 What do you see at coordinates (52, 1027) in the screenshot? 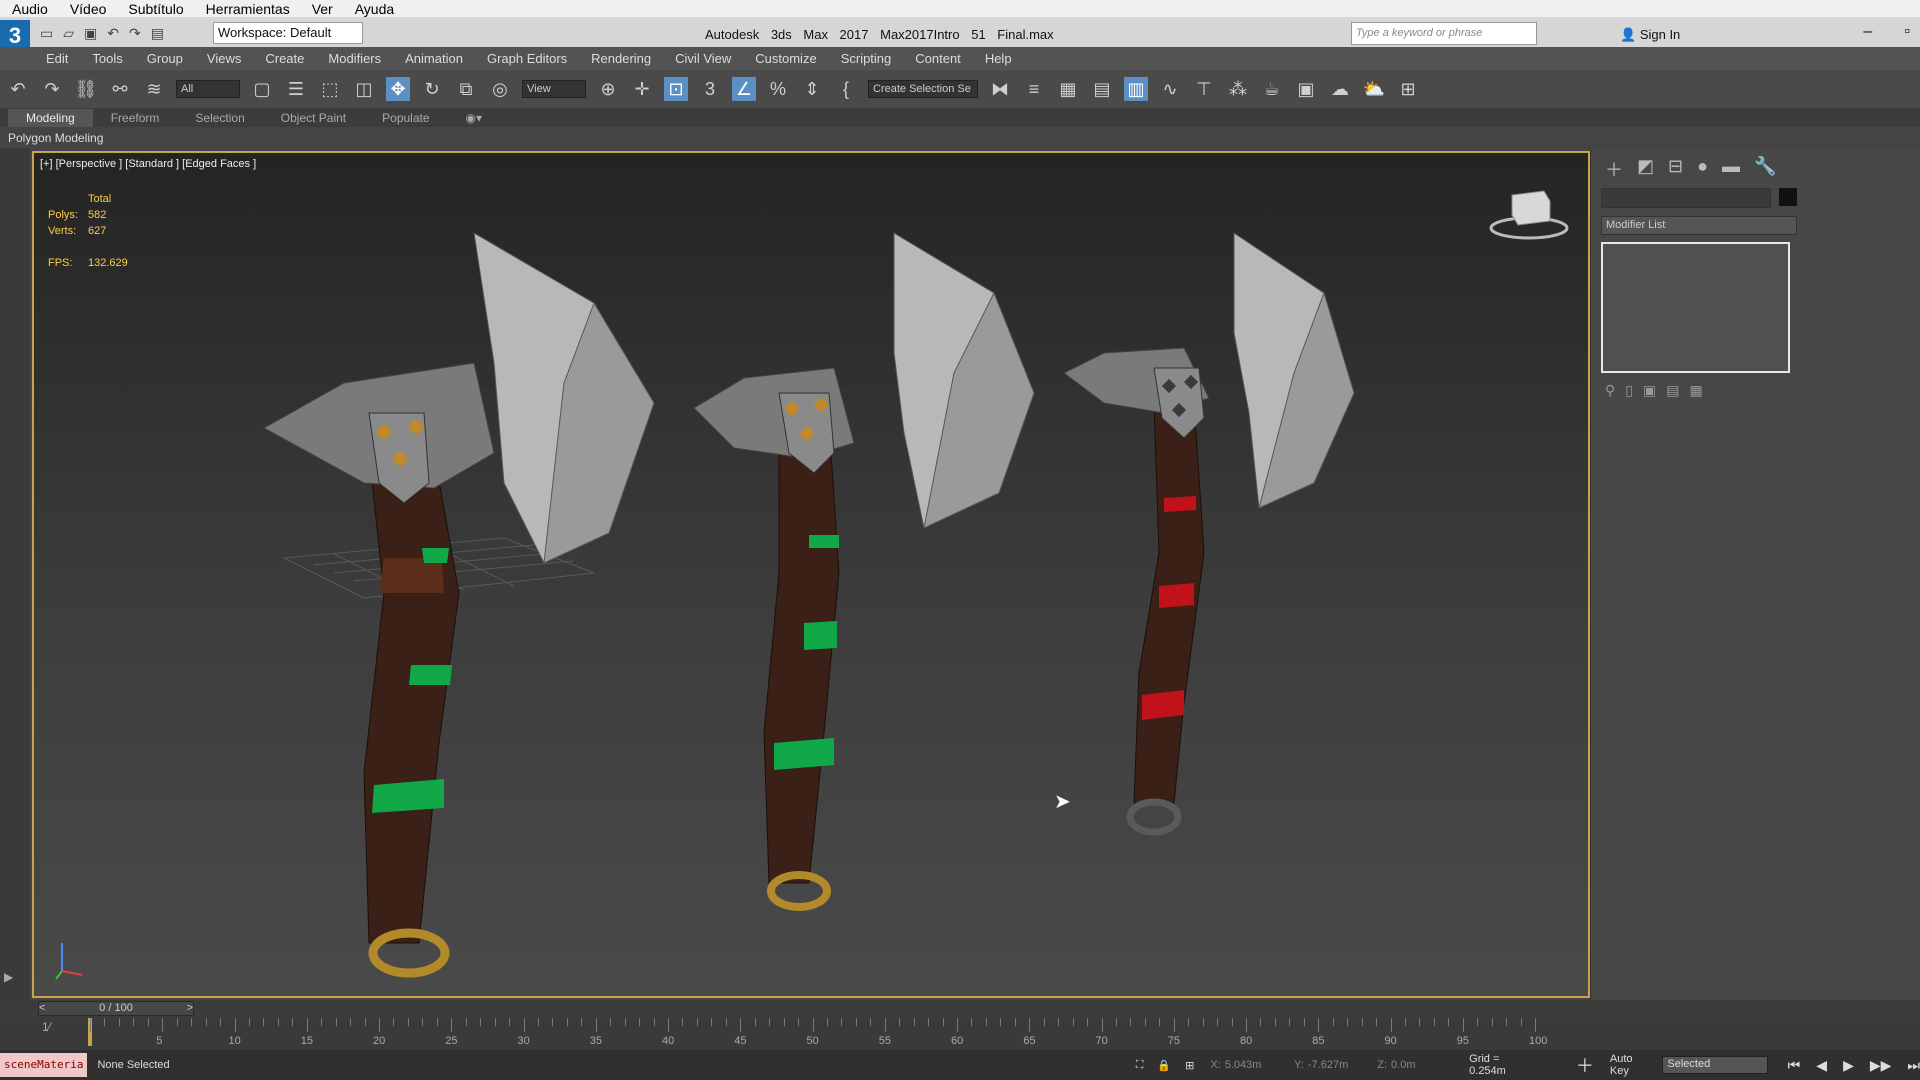
I see `track-bar-mini-icon: 1⁄` at bounding box center [52, 1027].